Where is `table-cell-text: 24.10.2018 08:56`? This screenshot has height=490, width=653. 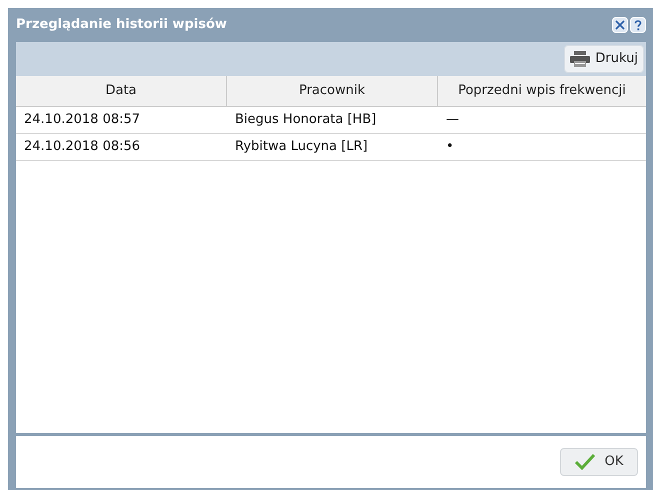
table-cell-text: 24.10.2018 08:56 is located at coordinates (82, 147).